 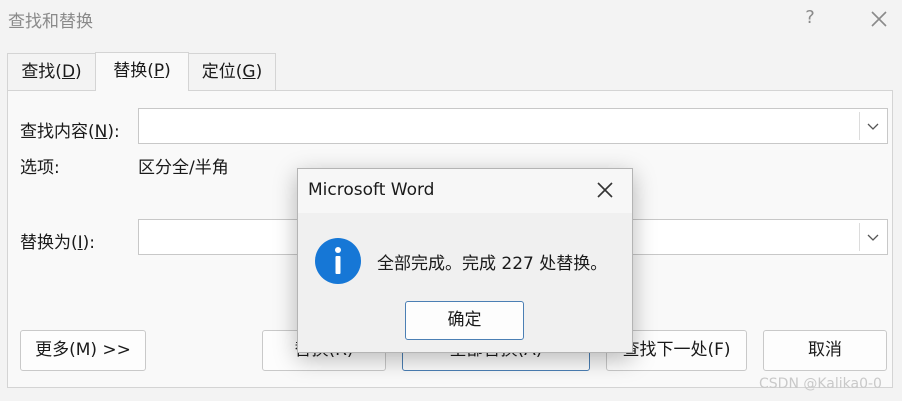 I want to click on cancel-button: 取消, so click(x=825, y=350).